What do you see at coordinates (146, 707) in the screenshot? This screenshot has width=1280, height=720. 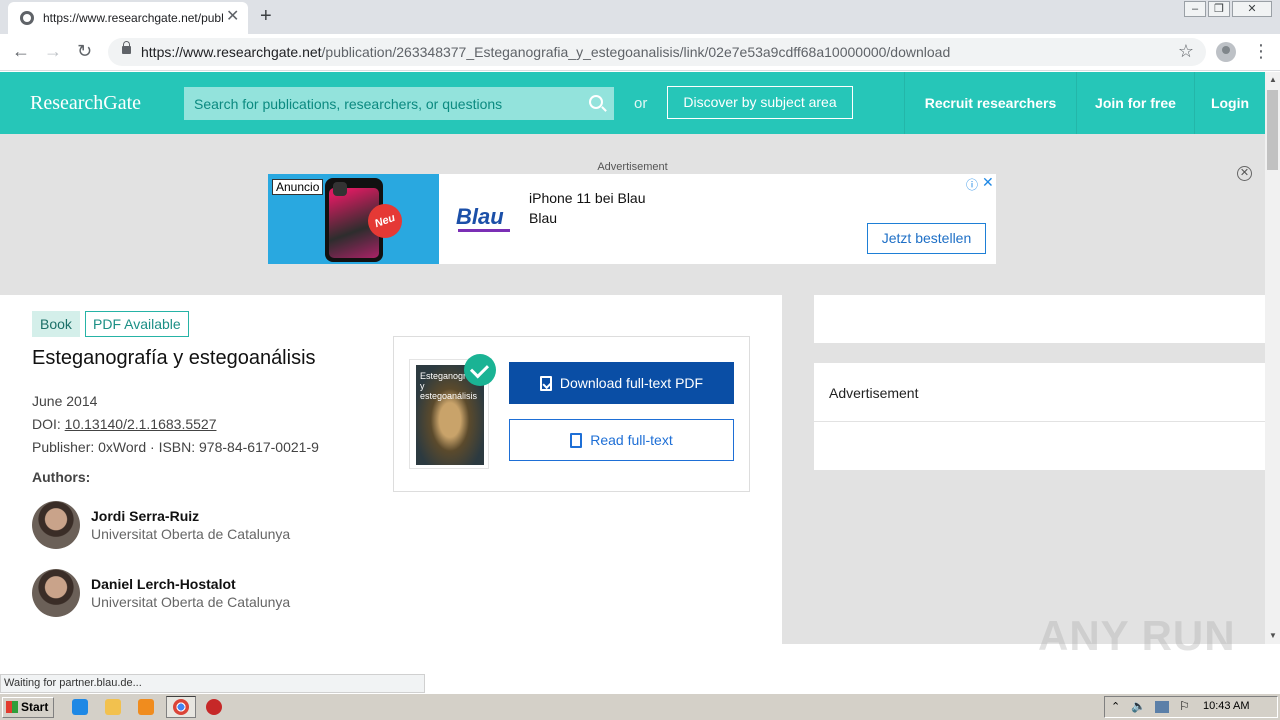 I see `media-player-icon` at bounding box center [146, 707].